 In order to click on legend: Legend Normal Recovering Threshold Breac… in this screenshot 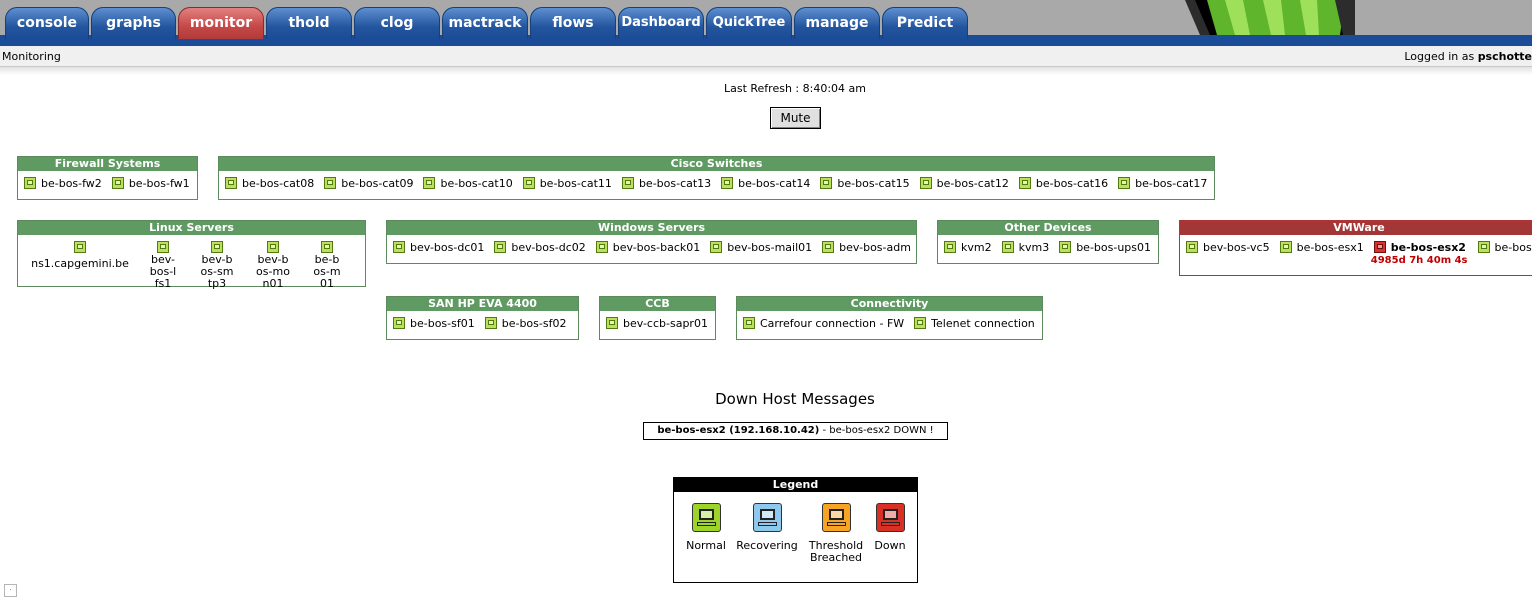, I will do `click(795, 530)`.